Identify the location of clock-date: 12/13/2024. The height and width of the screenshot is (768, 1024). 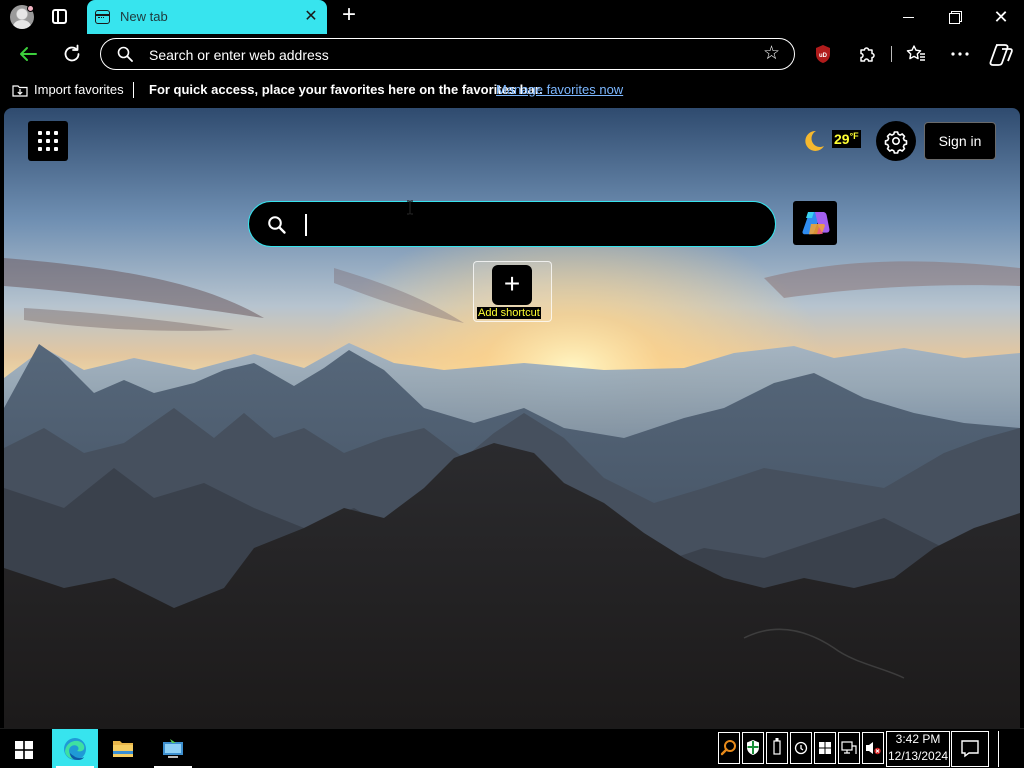
(918, 756).